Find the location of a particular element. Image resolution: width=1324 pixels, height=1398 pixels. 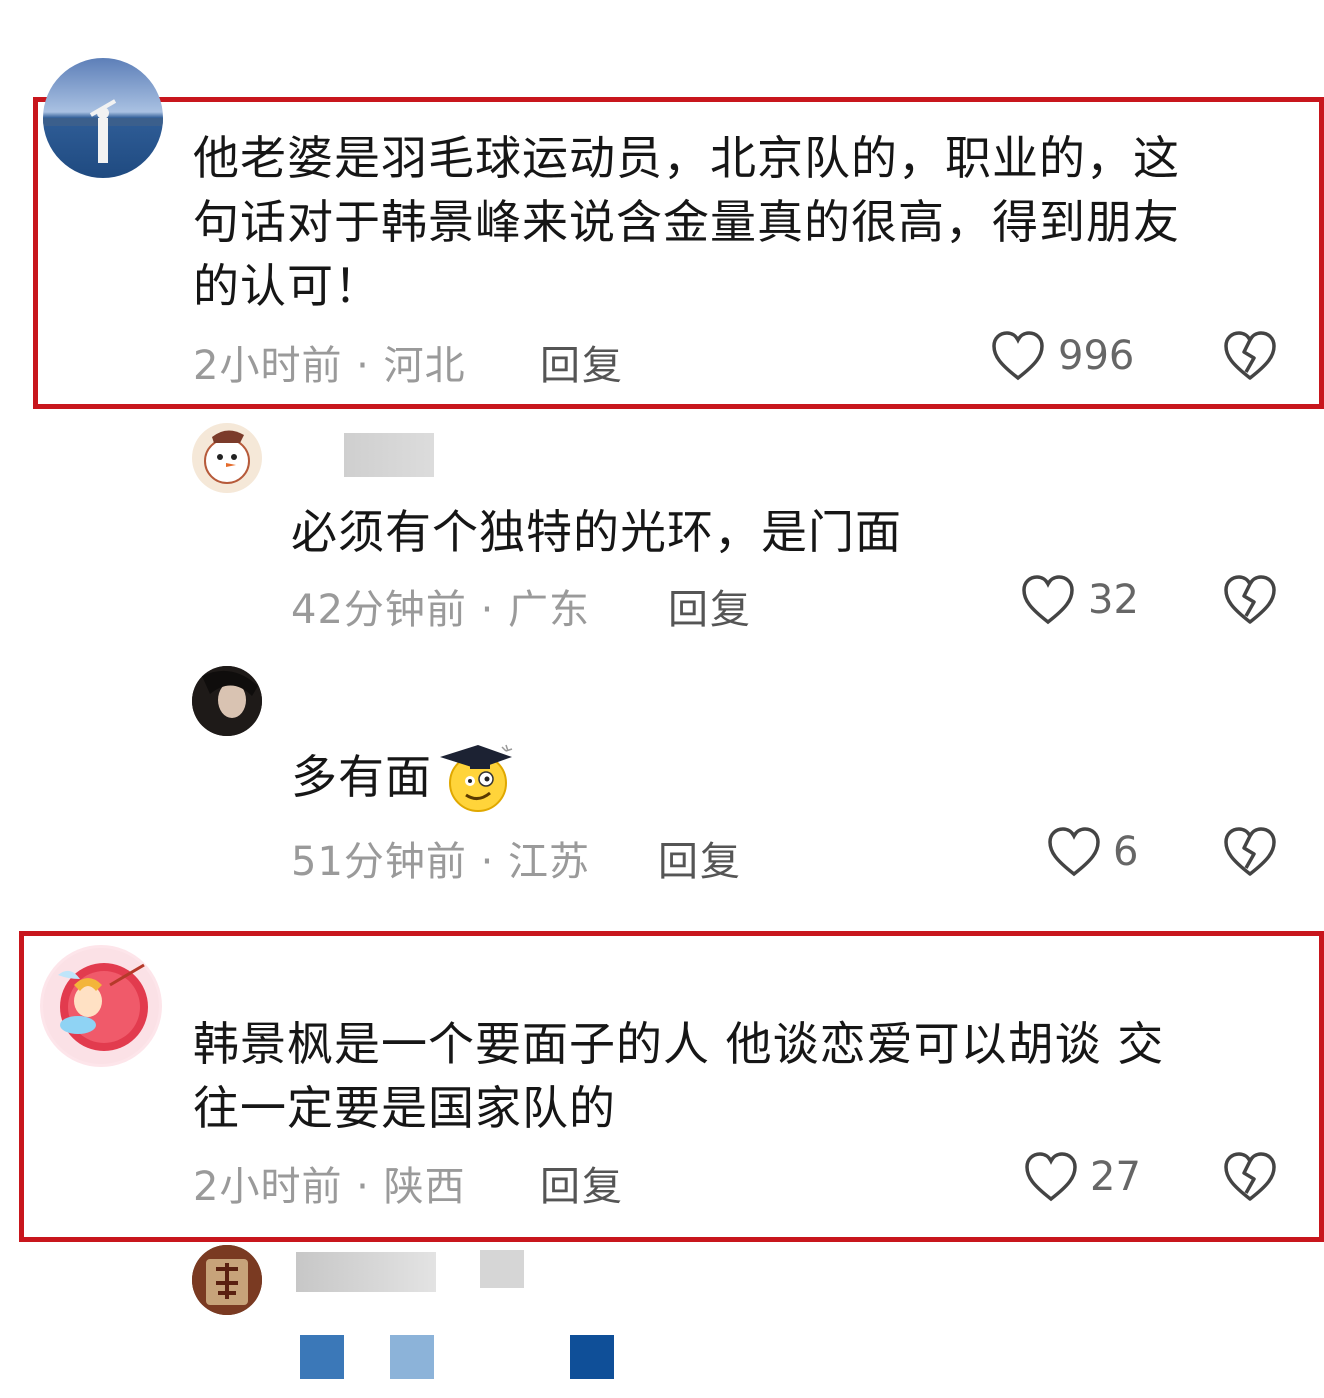

comment-meta: 2小时前 · 陕西 is located at coordinates (329, 1187).